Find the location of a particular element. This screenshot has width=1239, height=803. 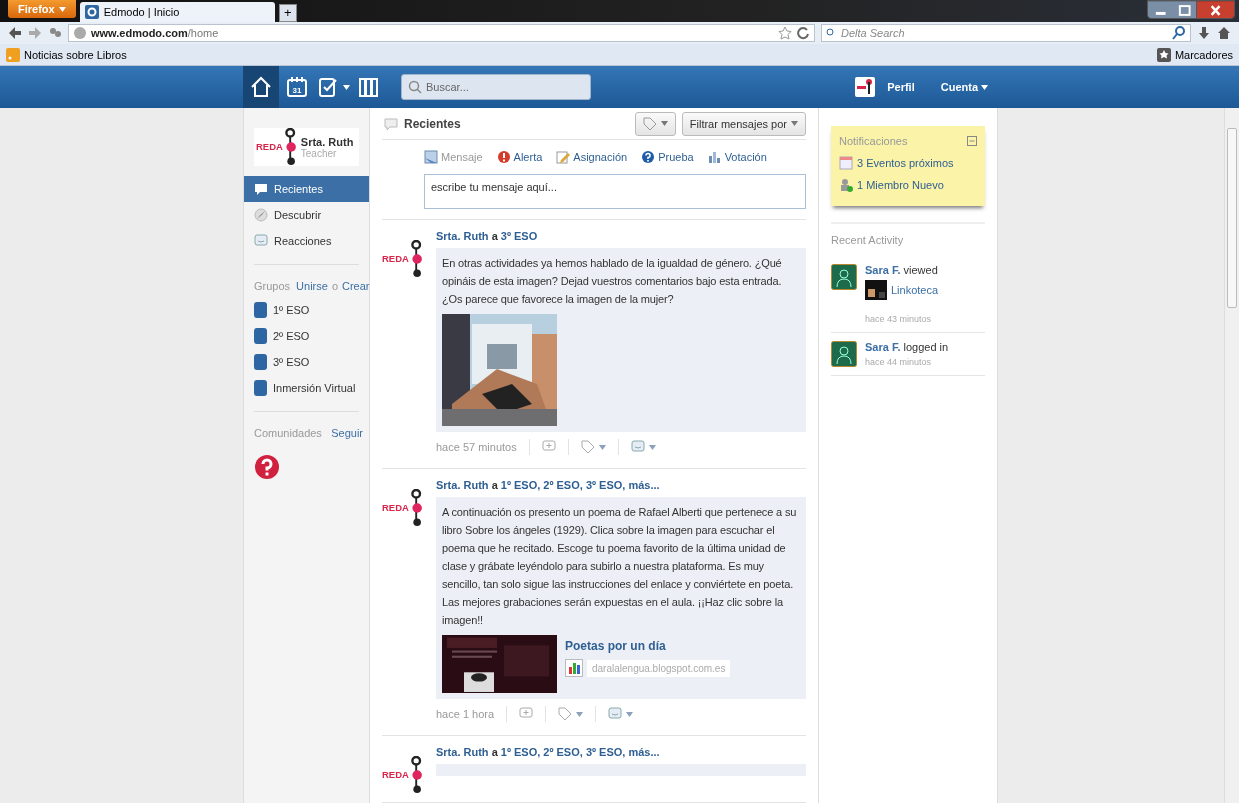

activity-text: Sara F. logged in is located at coordinates (907, 347).